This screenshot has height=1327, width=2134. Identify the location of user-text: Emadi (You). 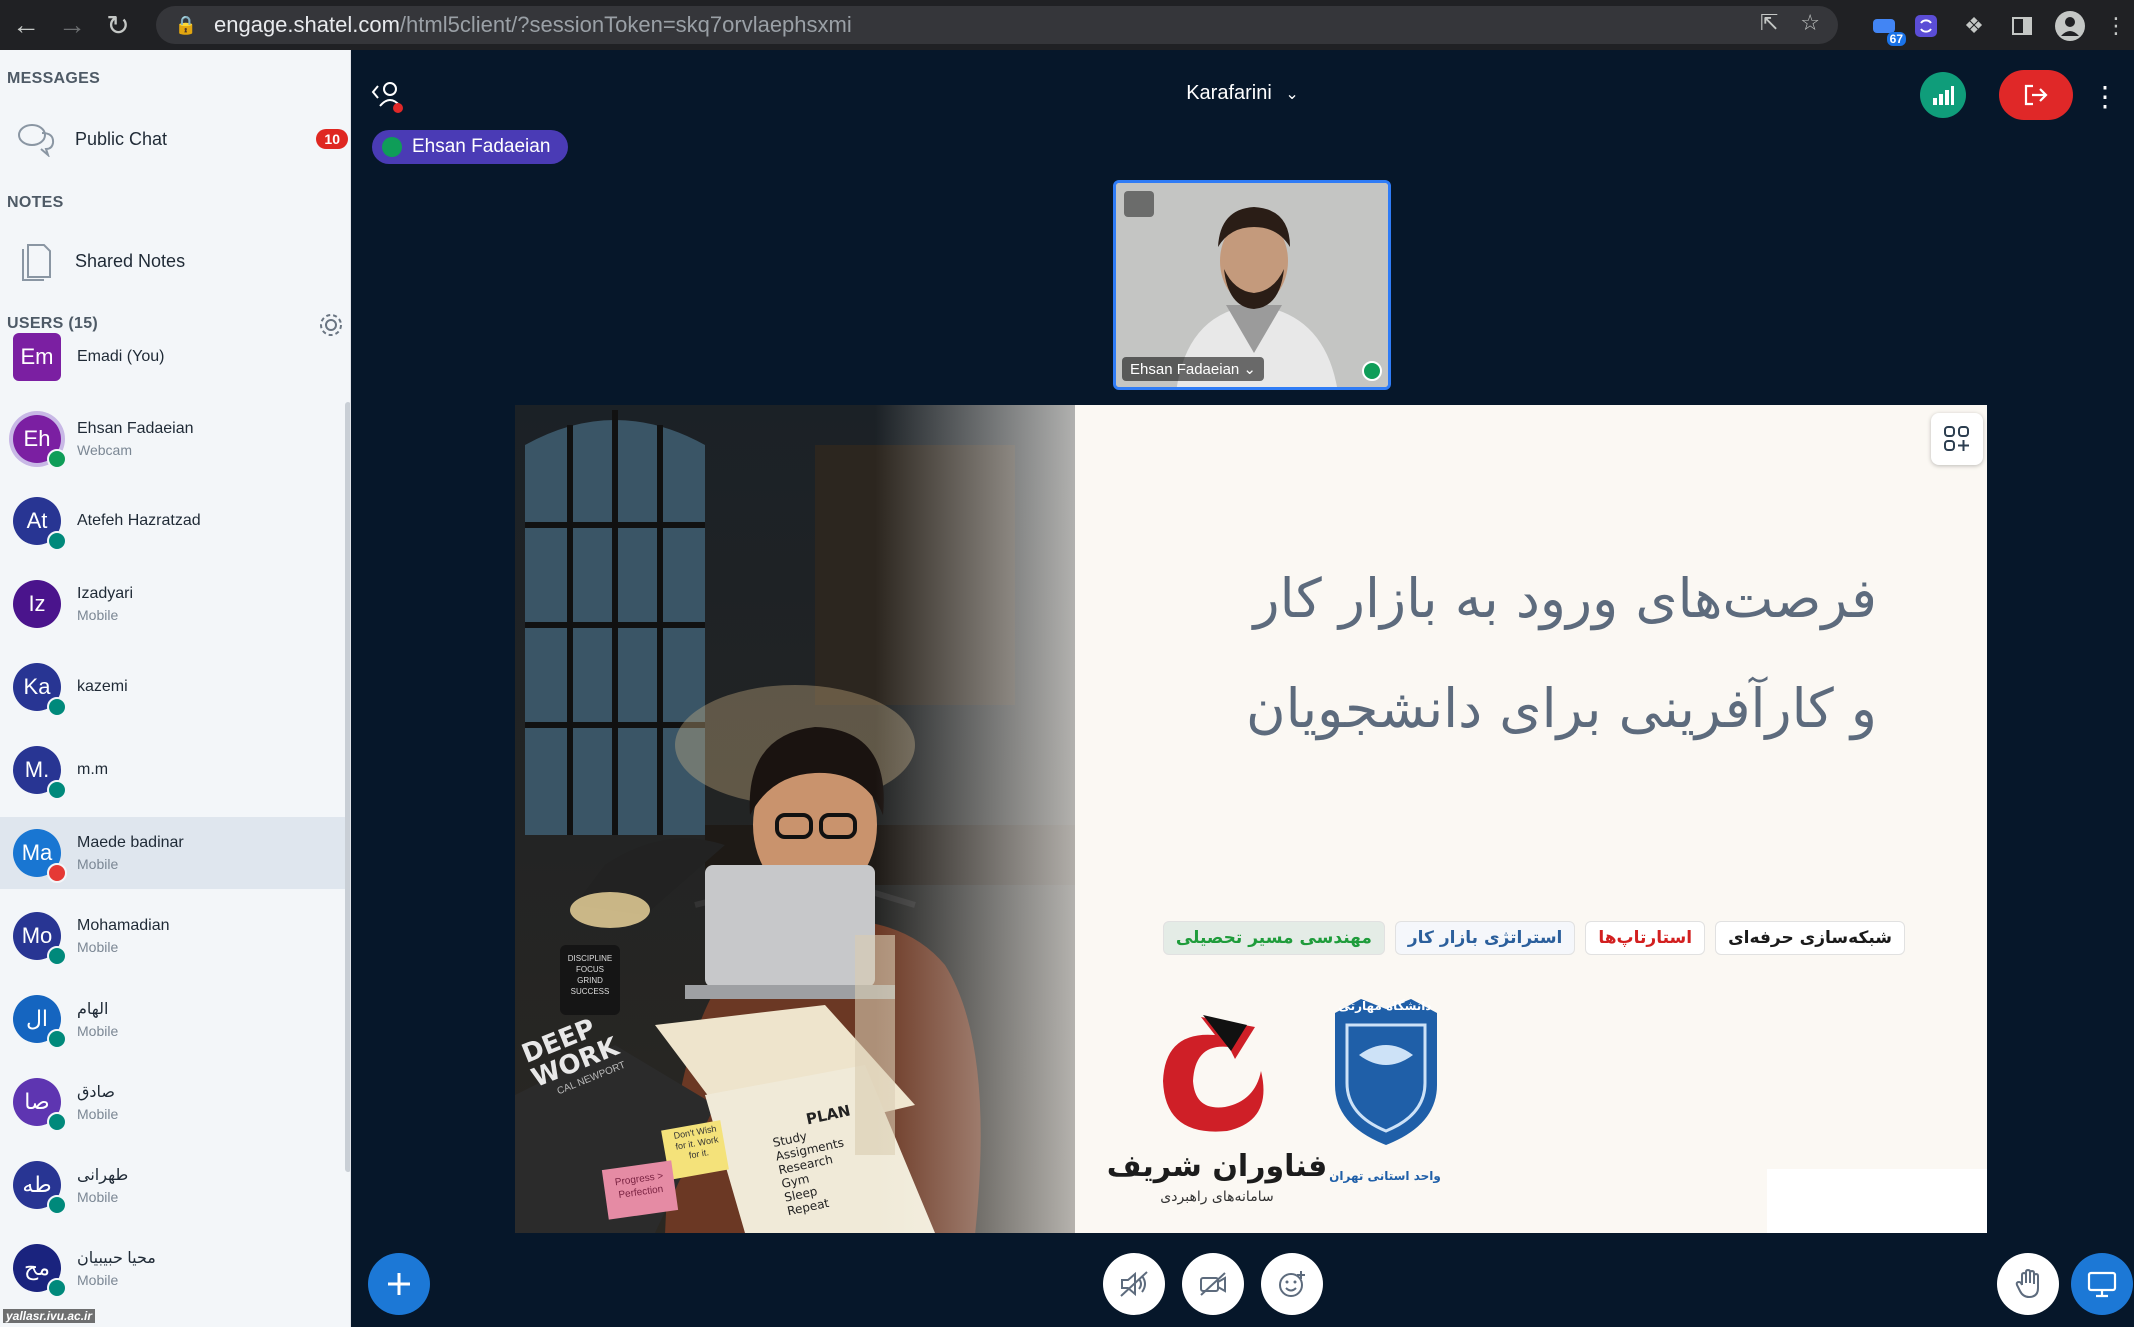
(120, 357).